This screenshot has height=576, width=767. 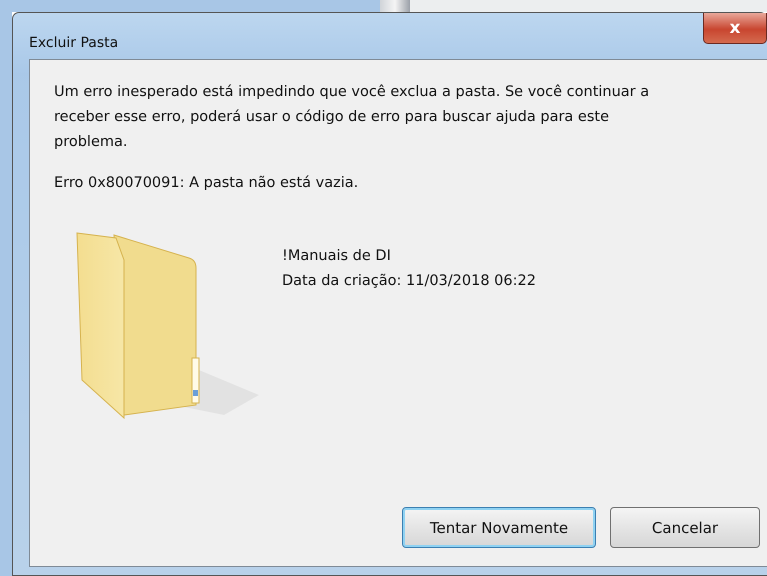 What do you see at coordinates (73, 43) in the screenshot?
I see `window-title: Excluir Pasta` at bounding box center [73, 43].